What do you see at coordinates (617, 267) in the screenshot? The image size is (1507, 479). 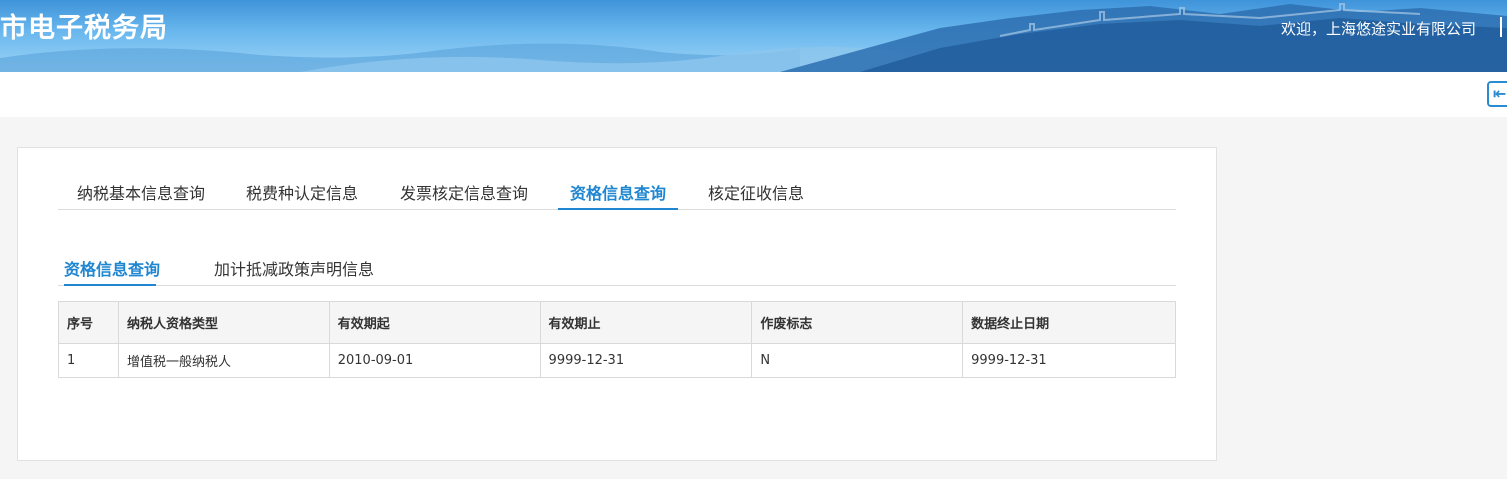 I see `sub-tab-bar: 资格信息查询 加计抵减政策声明信息` at bounding box center [617, 267].